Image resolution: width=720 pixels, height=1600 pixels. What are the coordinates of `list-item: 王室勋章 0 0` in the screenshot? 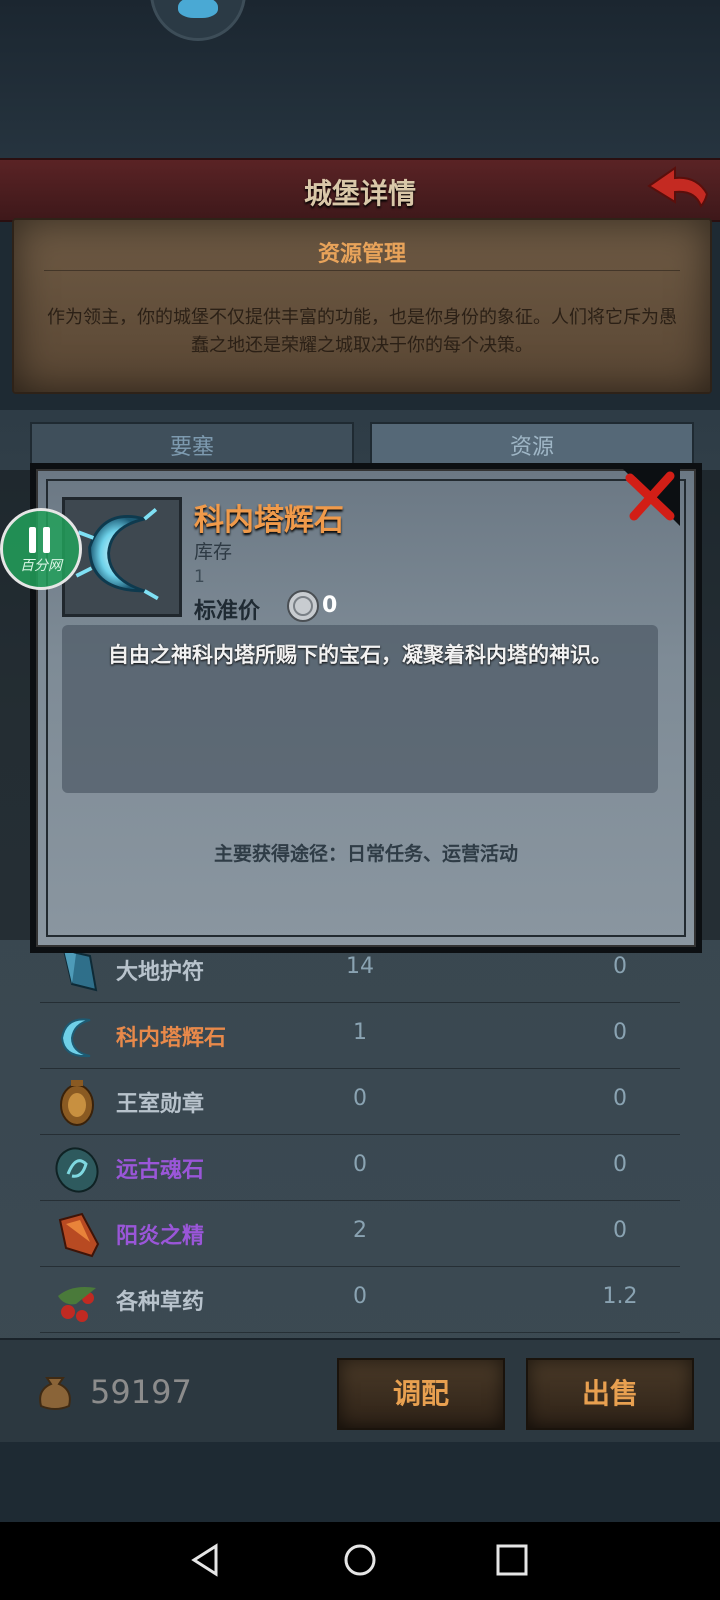 It's located at (360, 1102).